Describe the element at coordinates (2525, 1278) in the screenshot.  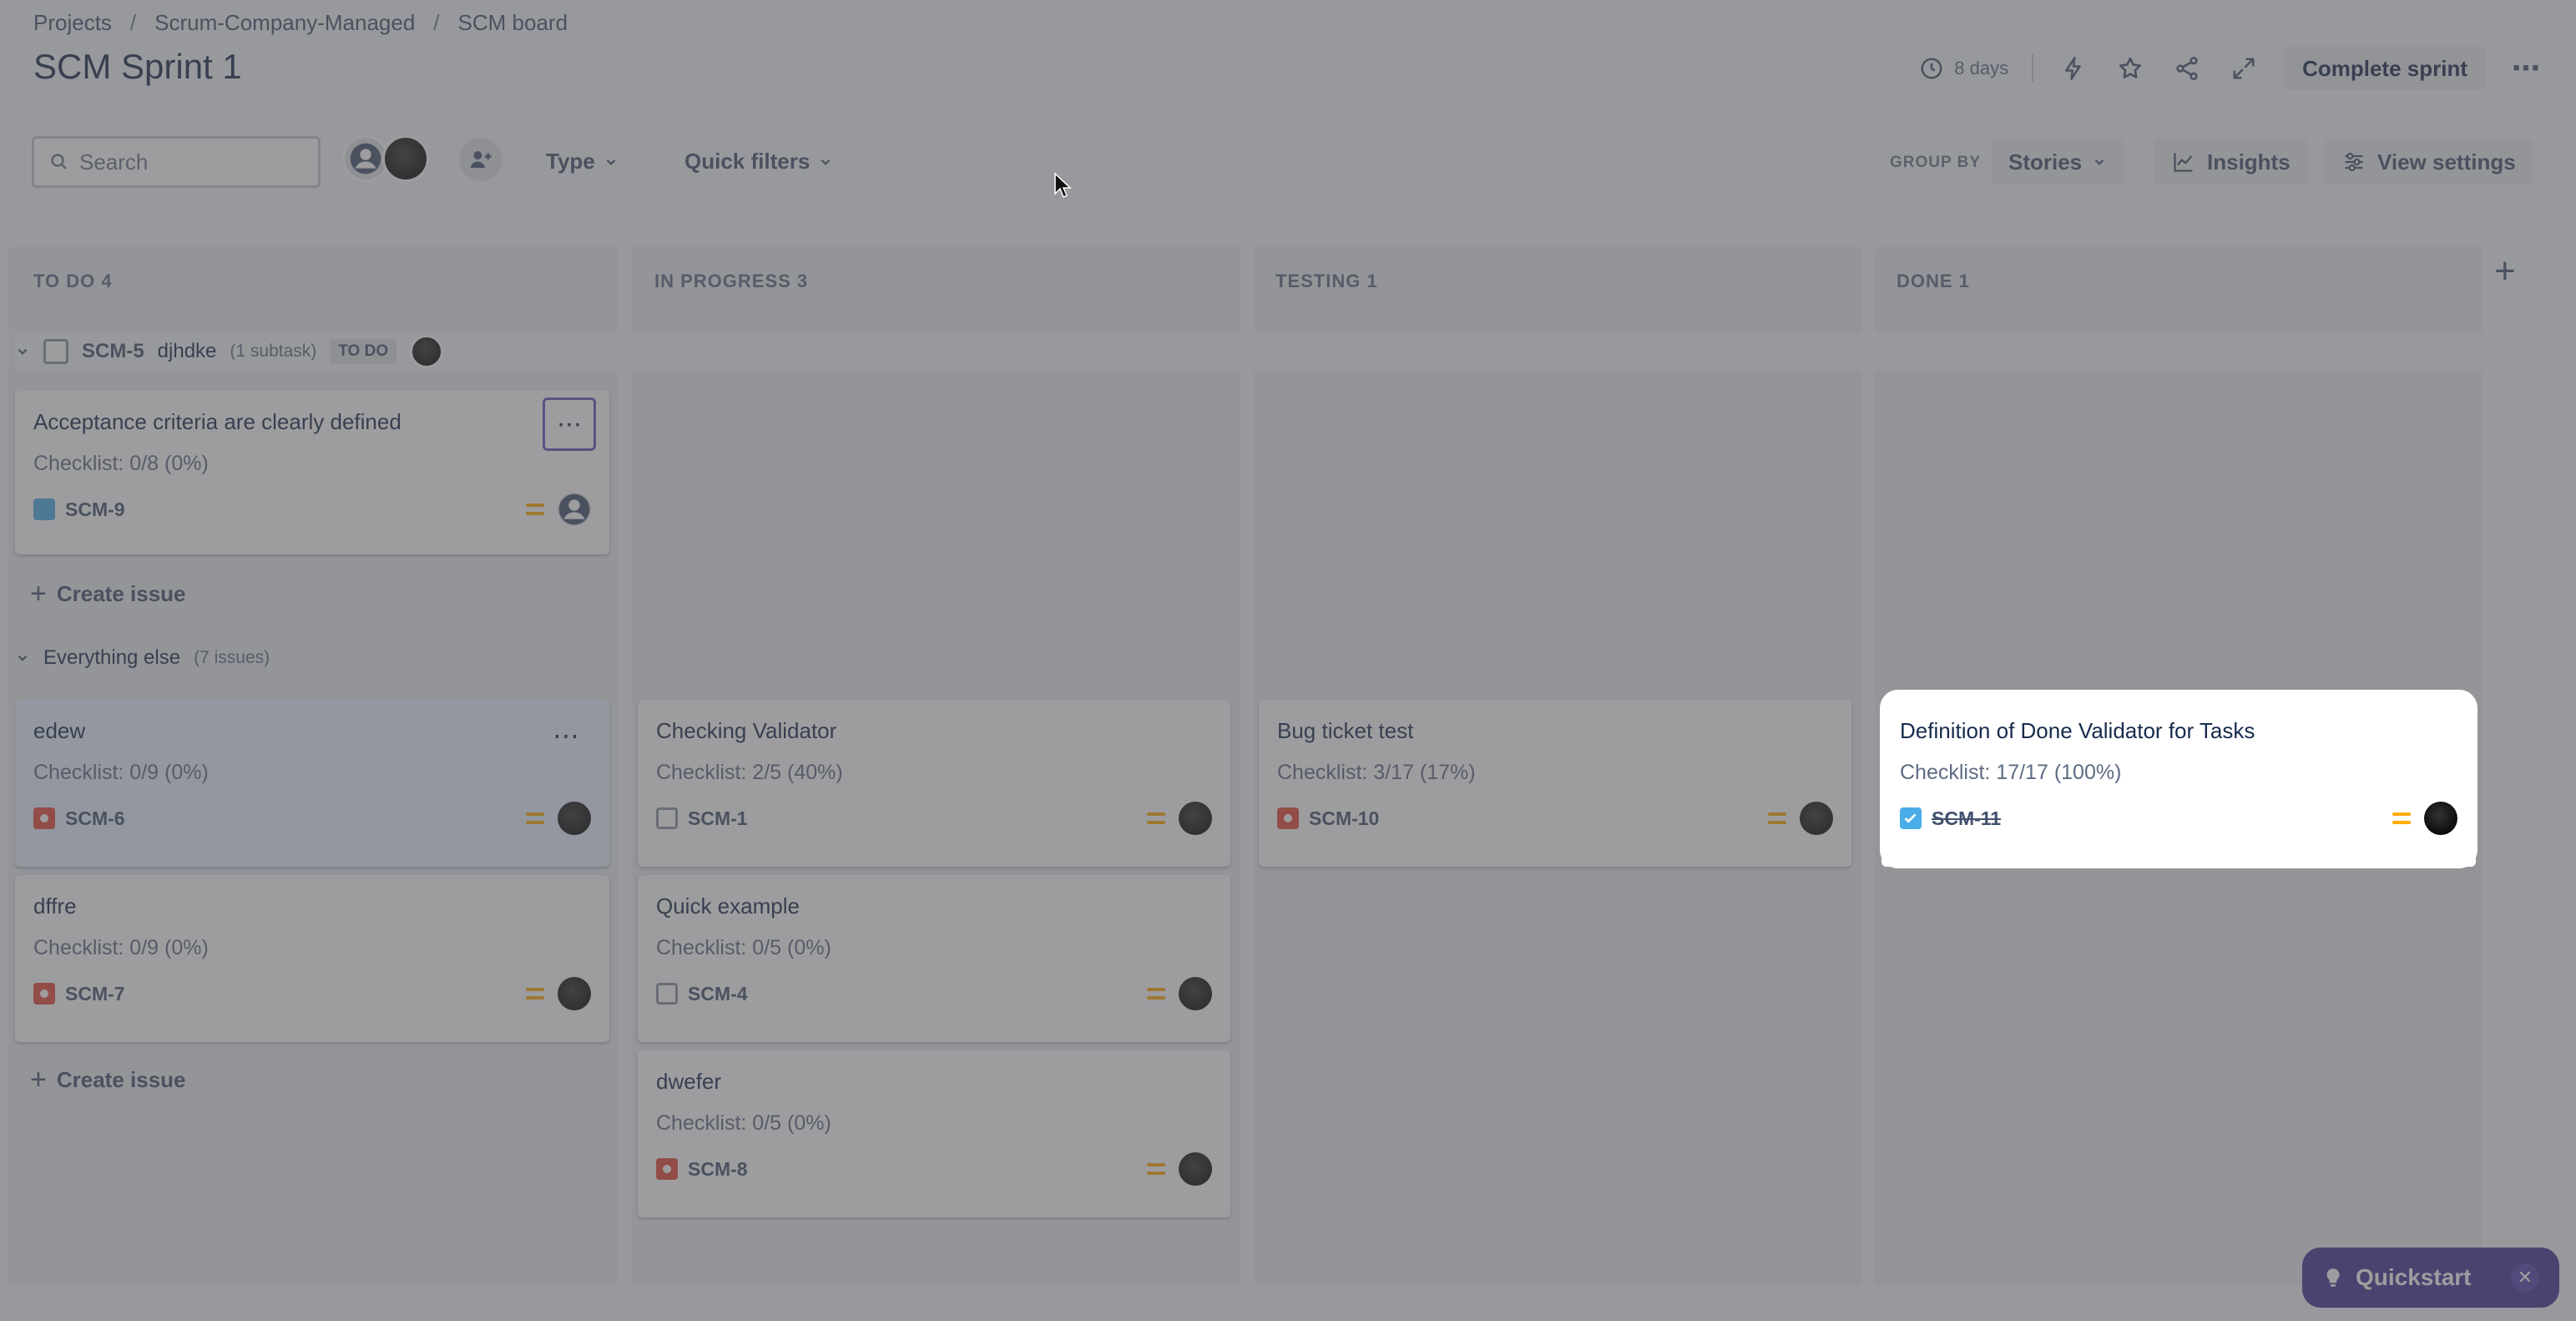
I see `close-icon: ✕` at that location.